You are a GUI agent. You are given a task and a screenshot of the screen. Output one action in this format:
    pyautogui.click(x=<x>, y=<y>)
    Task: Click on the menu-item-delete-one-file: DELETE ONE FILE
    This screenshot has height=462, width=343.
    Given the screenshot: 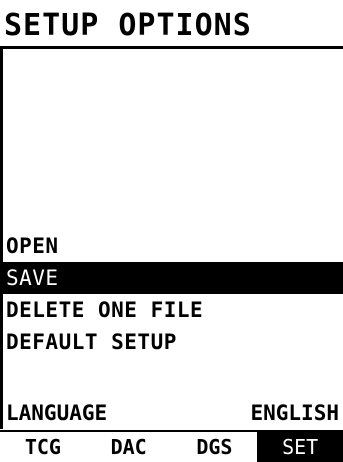 What is the action you would take?
    pyautogui.click(x=171, y=310)
    